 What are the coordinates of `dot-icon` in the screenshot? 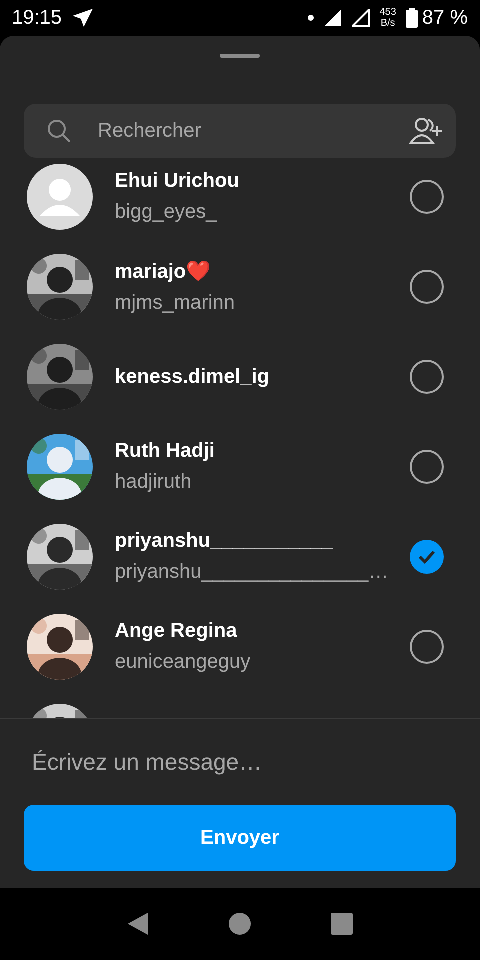 It's located at (311, 18).